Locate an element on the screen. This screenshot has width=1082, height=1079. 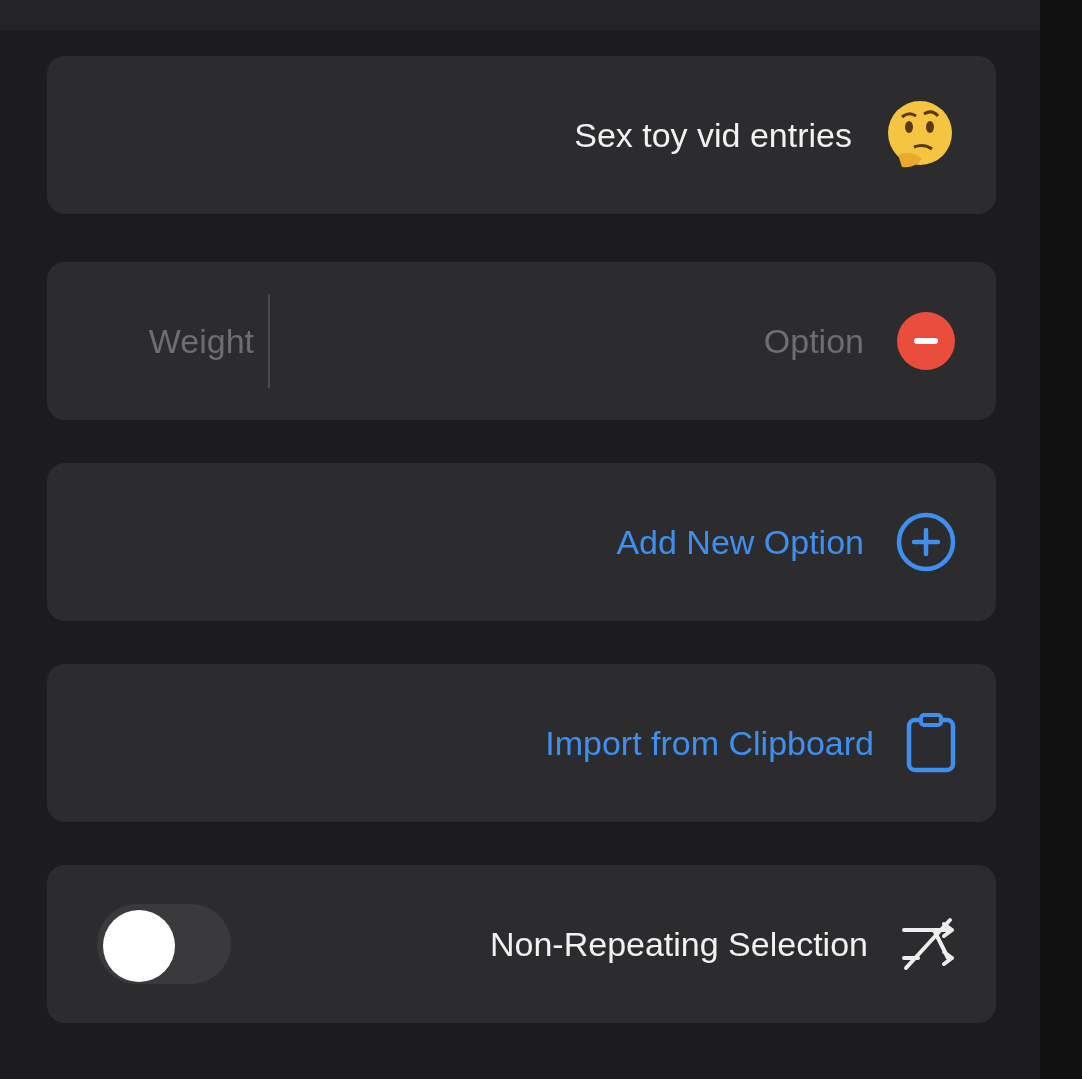
remove-icon is located at coordinates (926, 341).